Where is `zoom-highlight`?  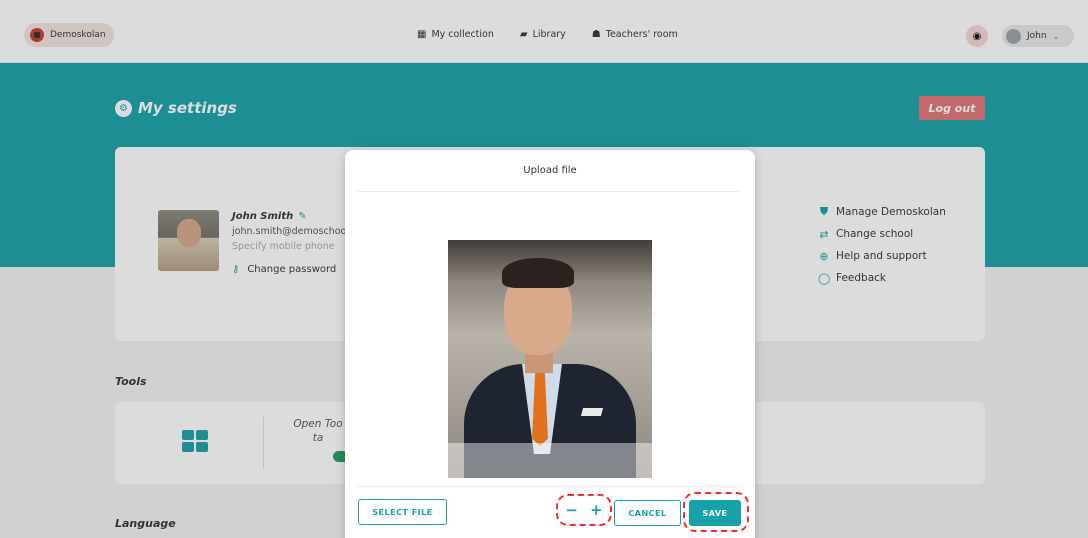 zoom-highlight is located at coordinates (584, 510).